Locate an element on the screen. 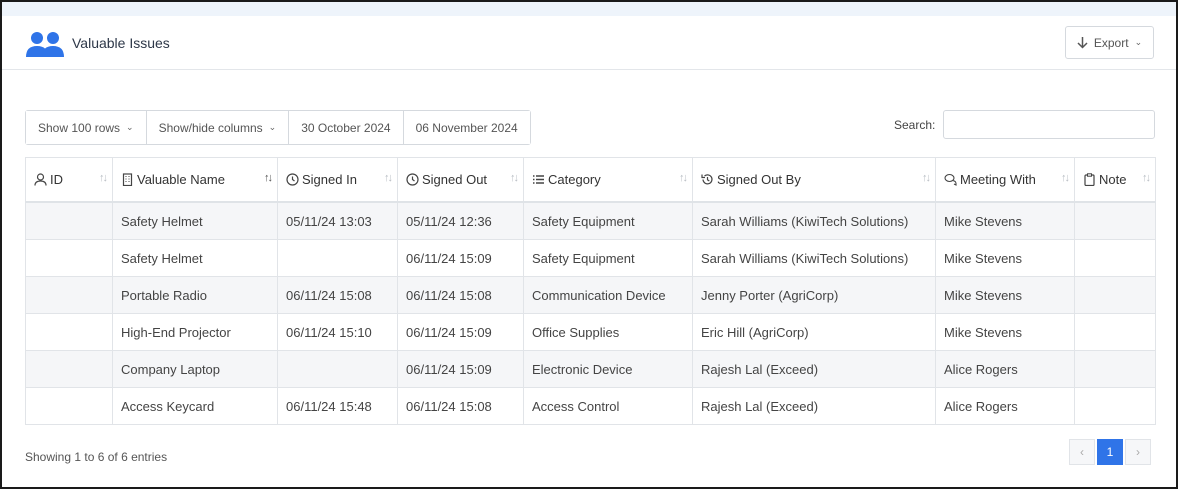  cell-signed-in is located at coordinates (337, 258).